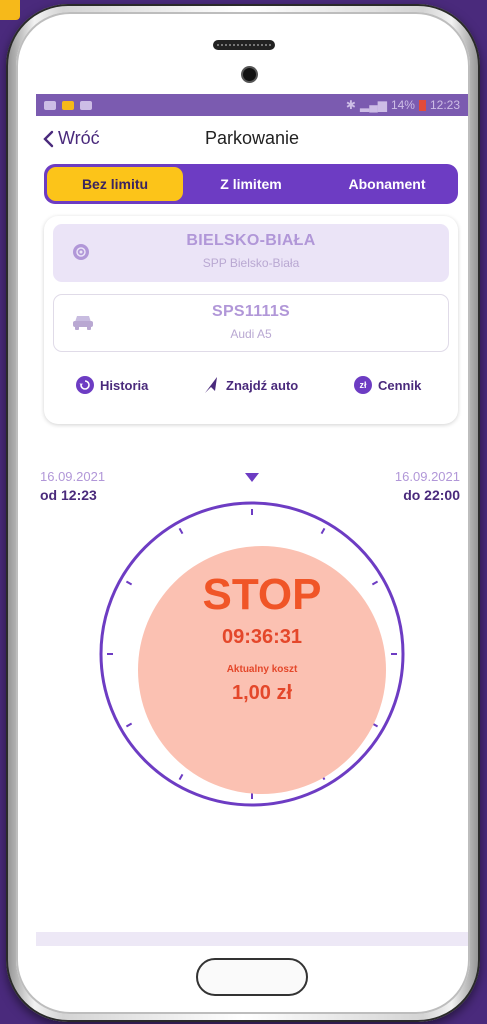  Describe the element at coordinates (262, 693) in the screenshot. I see `cost-value: 1,00 zł` at that location.